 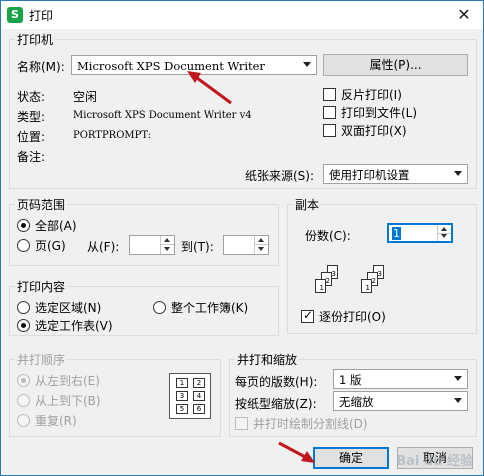 I want to click on order-cell: 3, so click(x=182, y=396).